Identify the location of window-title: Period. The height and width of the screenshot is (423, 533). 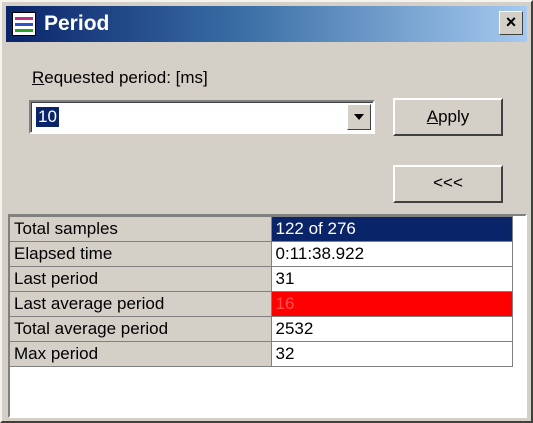
(77, 23).